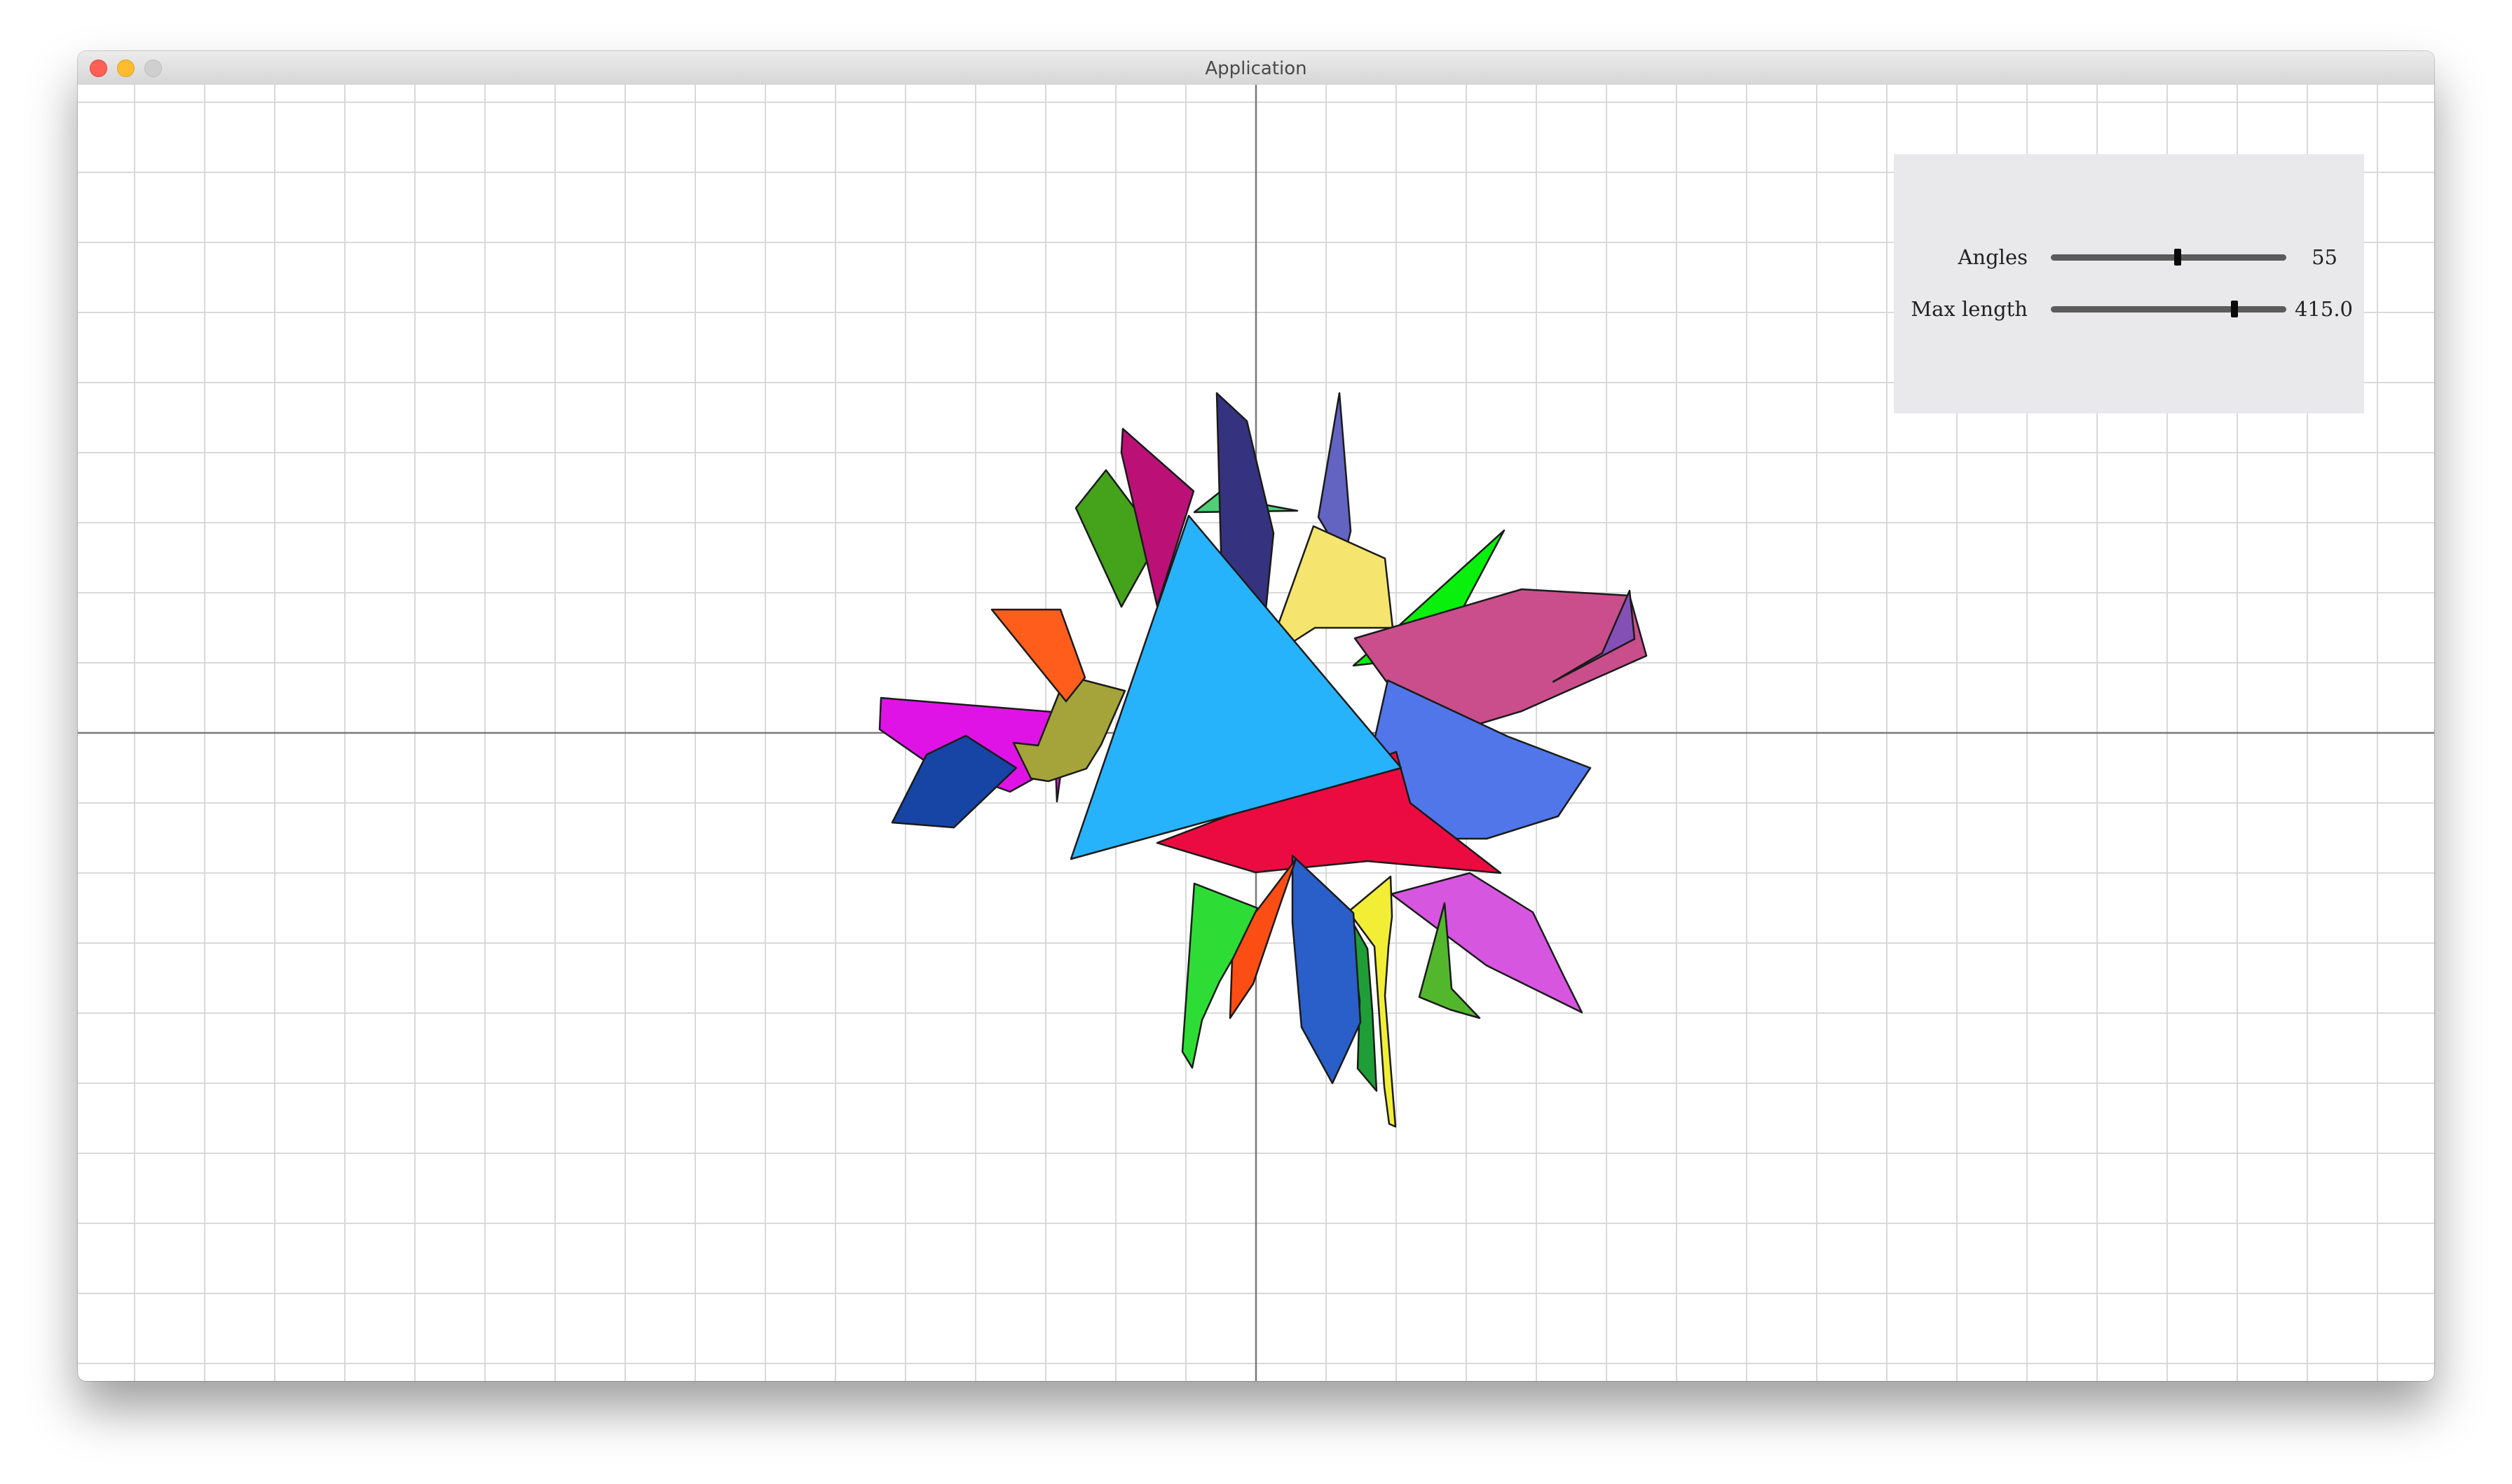  What do you see at coordinates (2168, 257) in the screenshot?
I see `angles-slider` at bounding box center [2168, 257].